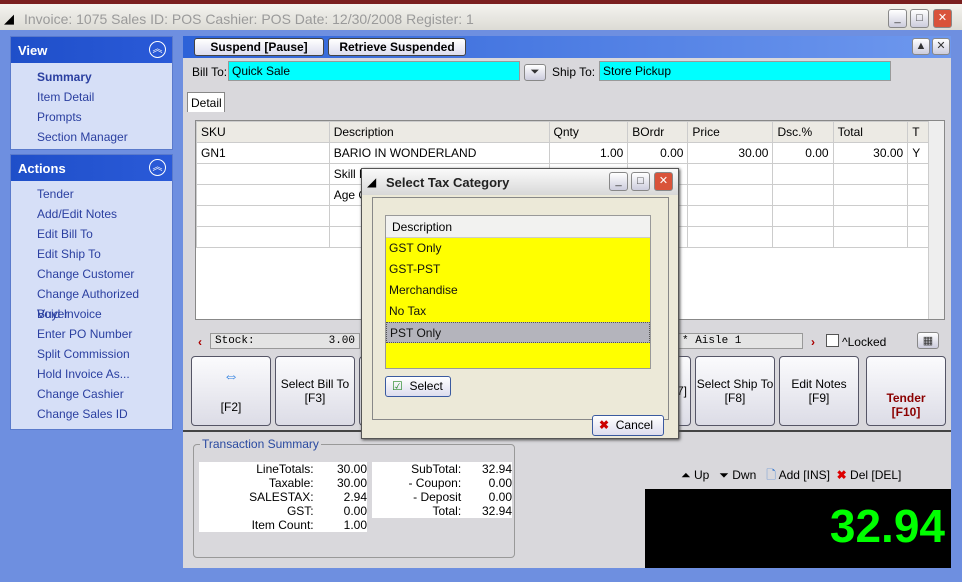 This screenshot has height=582, width=962. Describe the element at coordinates (235, 341) in the screenshot. I see `stock-label: Stock:` at that location.